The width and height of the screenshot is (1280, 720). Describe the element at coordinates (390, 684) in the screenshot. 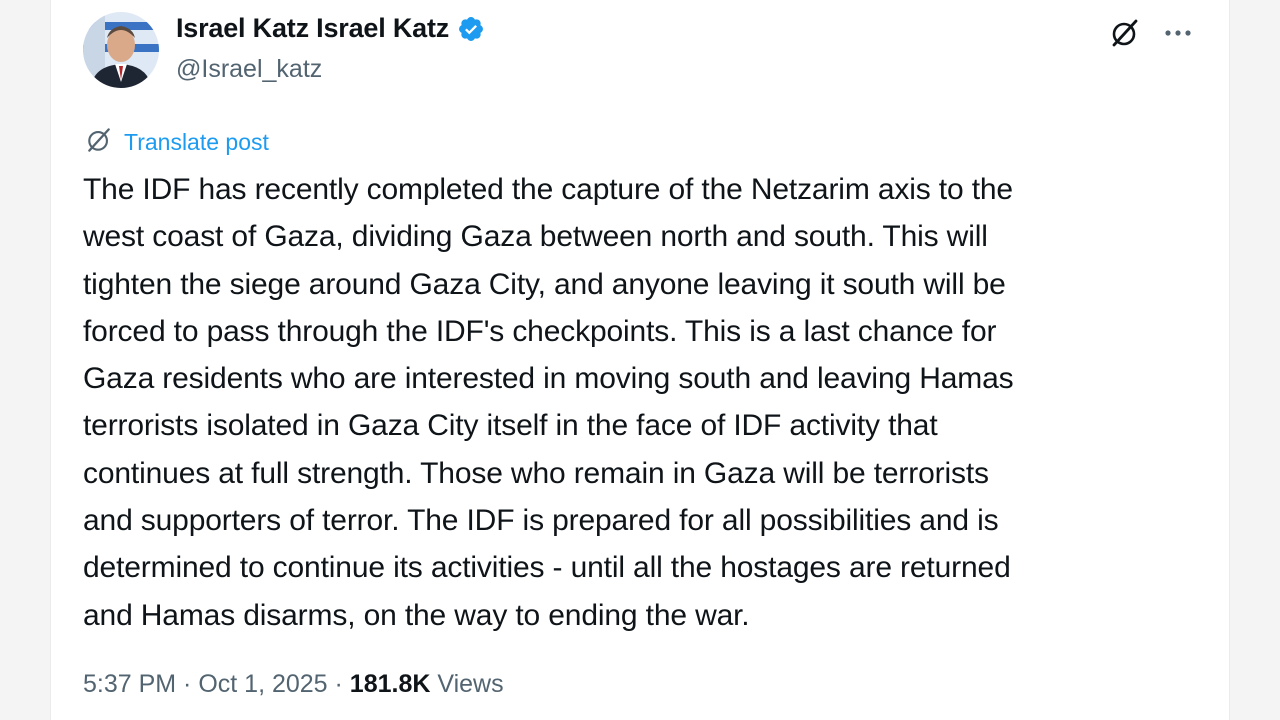

I see `views-count: 181.8K` at that location.